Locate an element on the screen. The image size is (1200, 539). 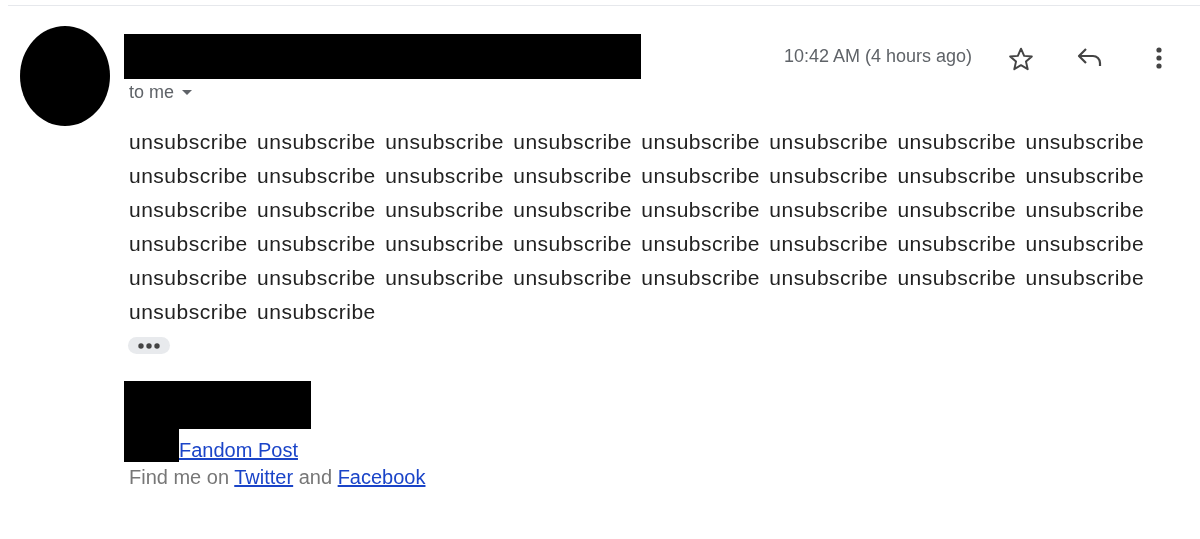
social-links-text: Find me on Twitter and Facebook is located at coordinates (278, 477).